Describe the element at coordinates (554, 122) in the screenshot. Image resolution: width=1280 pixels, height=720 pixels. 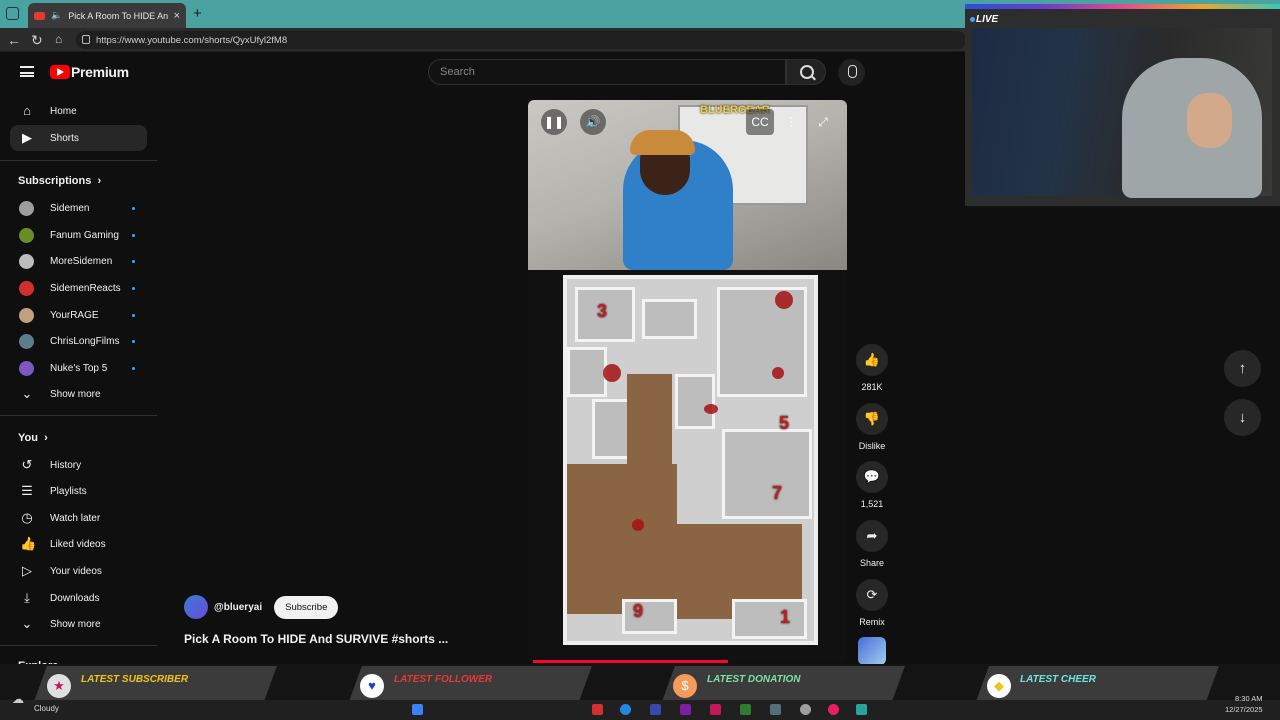
I see `pause-icon: ❚❚` at that location.